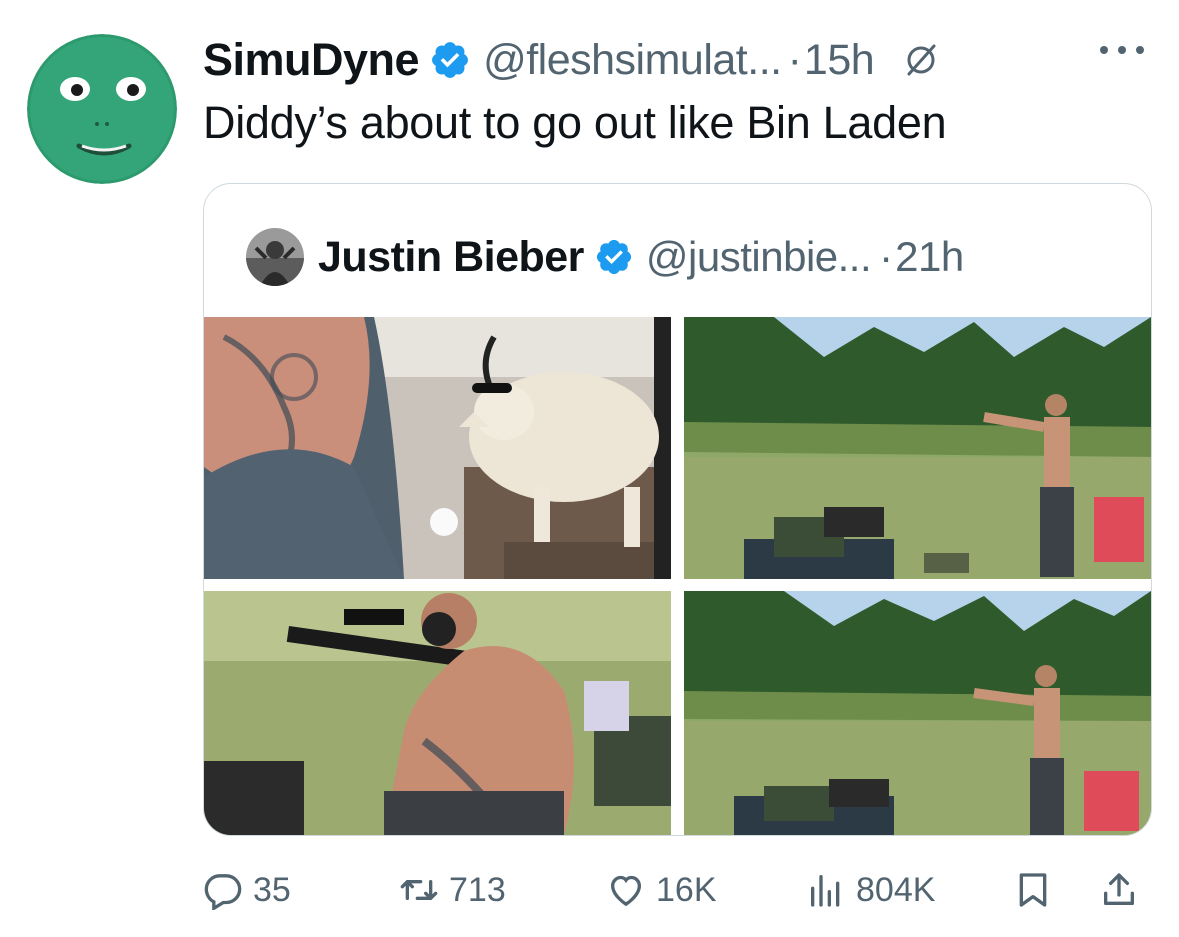 This screenshot has height=937, width=1179. I want to click on bookmark-button, so click(1033, 890).